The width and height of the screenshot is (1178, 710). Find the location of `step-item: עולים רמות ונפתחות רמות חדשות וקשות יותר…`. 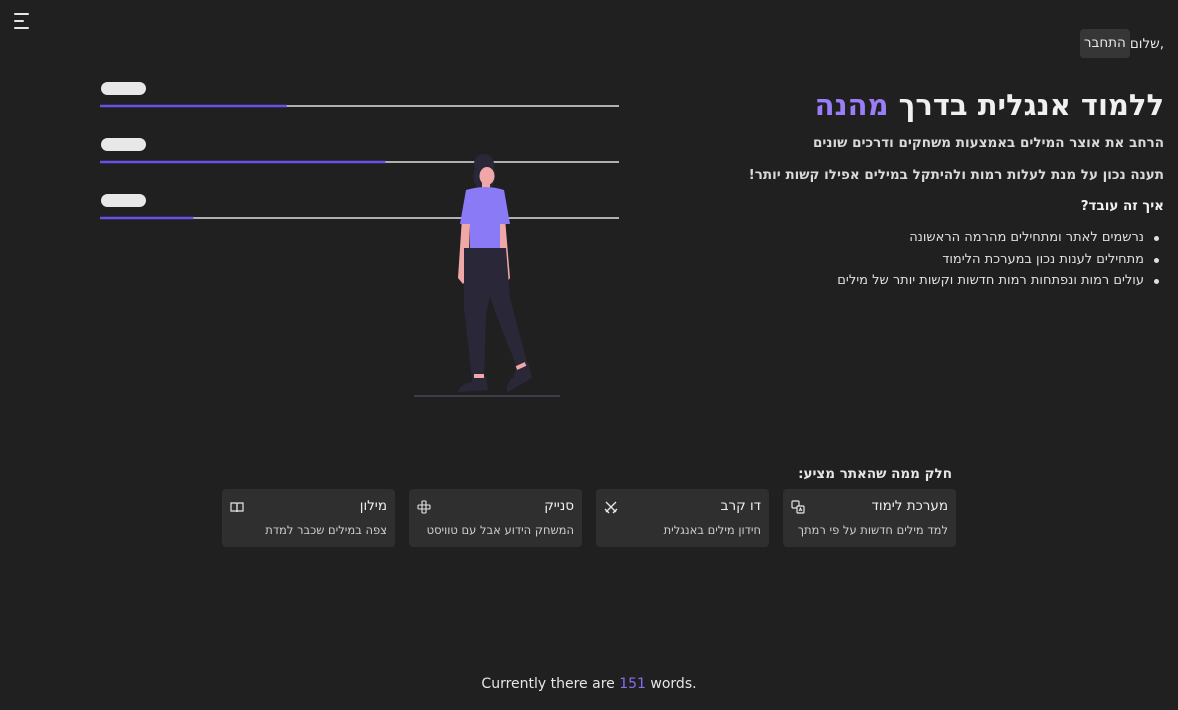

step-item: עולים רמות ונפתחות רמות חדשות וקשות יותר… is located at coordinates (954, 281).